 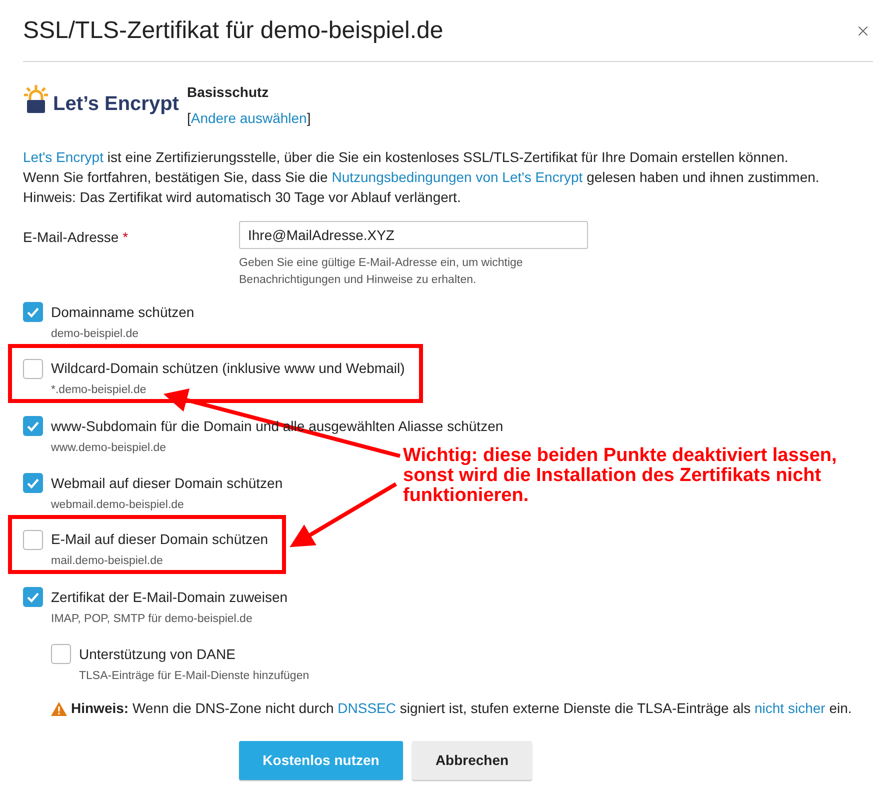 I want to click on option-label: E-Mail auf dieser Domain schützen, so click(x=159, y=539).